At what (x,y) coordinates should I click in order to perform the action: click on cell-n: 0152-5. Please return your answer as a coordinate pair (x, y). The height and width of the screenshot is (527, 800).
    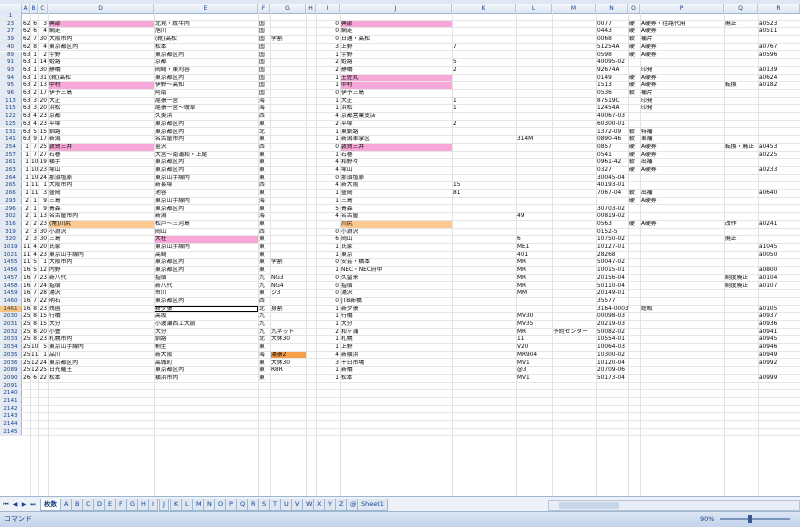
    Looking at the image, I should click on (612, 232).